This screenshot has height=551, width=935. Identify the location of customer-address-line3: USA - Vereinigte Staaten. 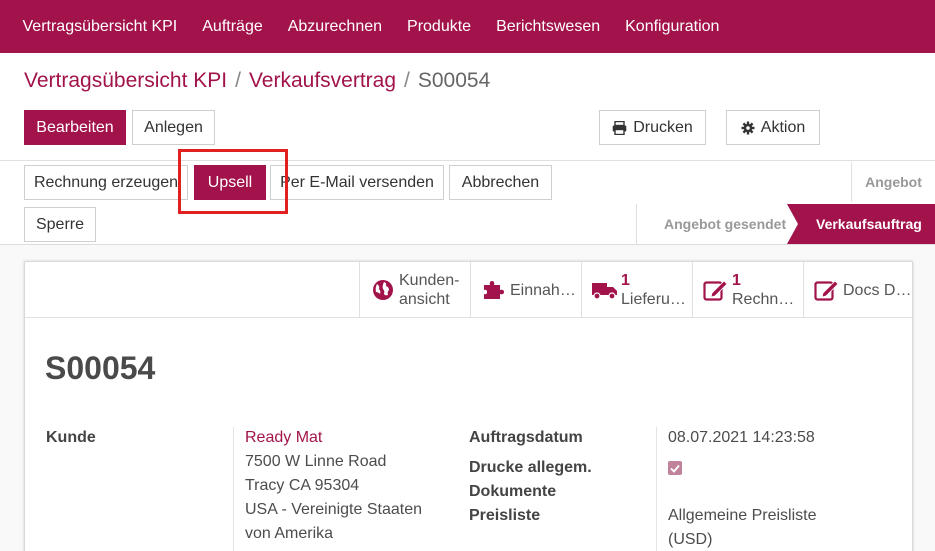
(333, 509).